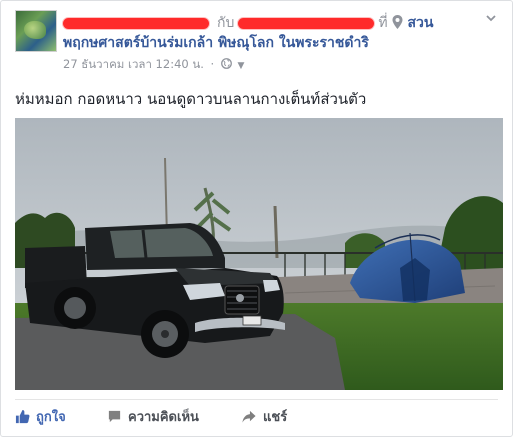  I want to click on redacted-tagged-friend, so click(306, 23).